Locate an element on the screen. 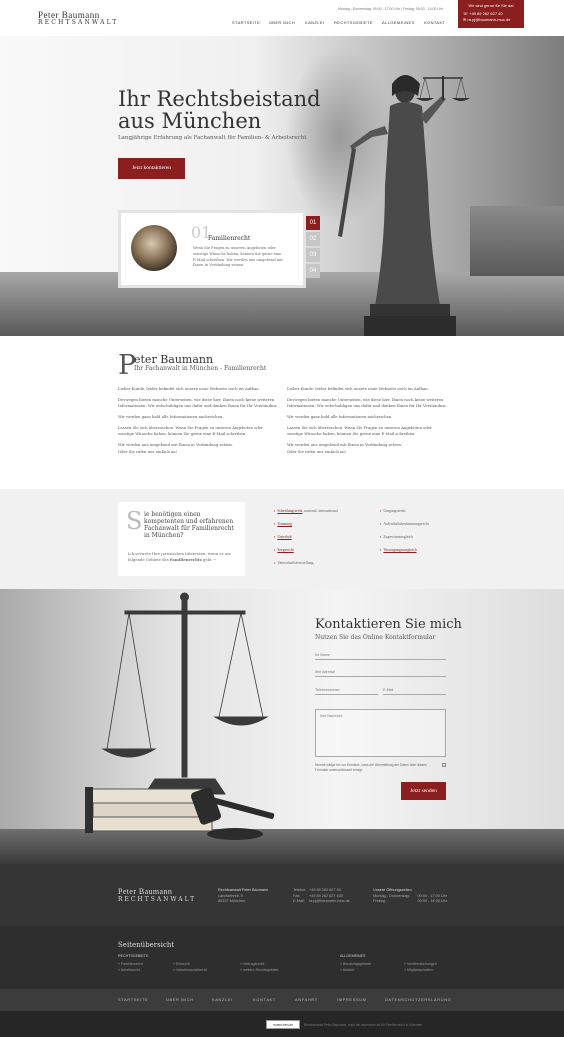 The image size is (564, 1037). call-box-phone: ☏ +49 89 262 627 40 is located at coordinates (491, 13).